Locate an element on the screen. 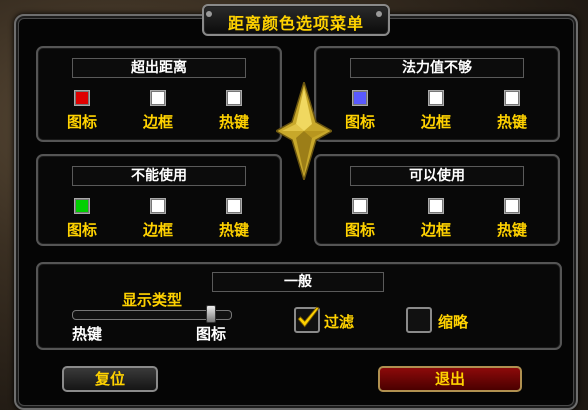 This screenshot has height=410, width=588. panel-not-enough-mana: 法力值不够 图标 边框 热键 is located at coordinates (437, 94).